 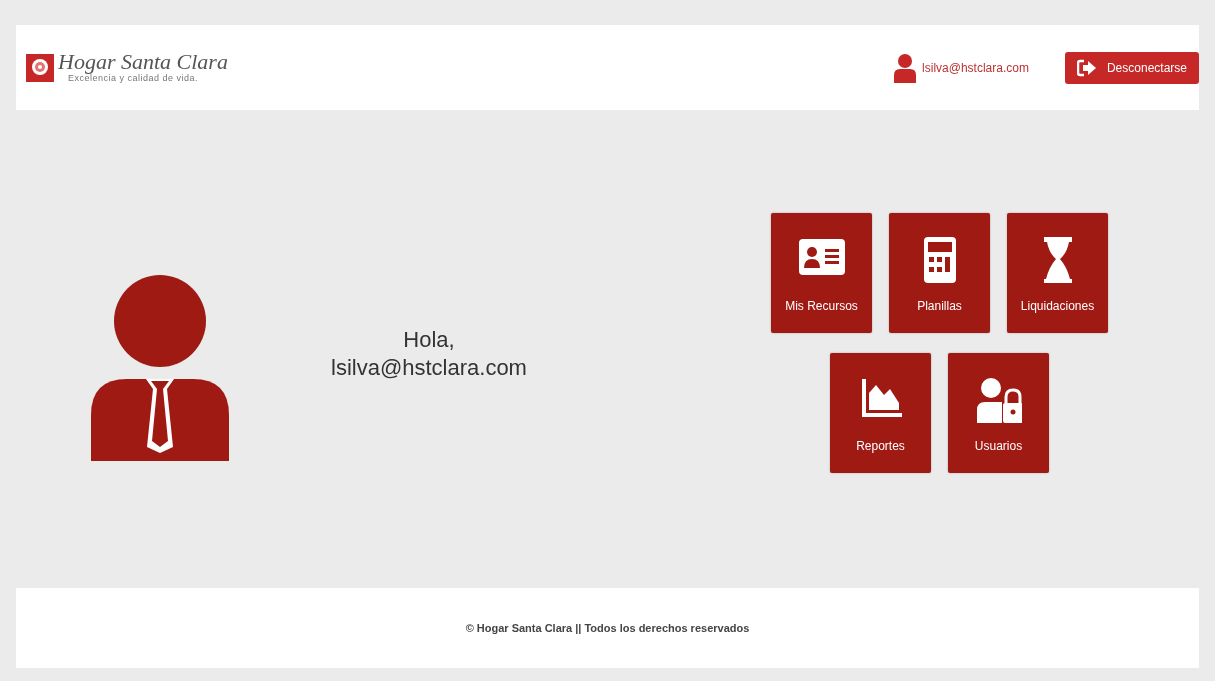 What do you see at coordinates (821, 273) in the screenshot?
I see `menu-tile: Mis Recursos` at bounding box center [821, 273].